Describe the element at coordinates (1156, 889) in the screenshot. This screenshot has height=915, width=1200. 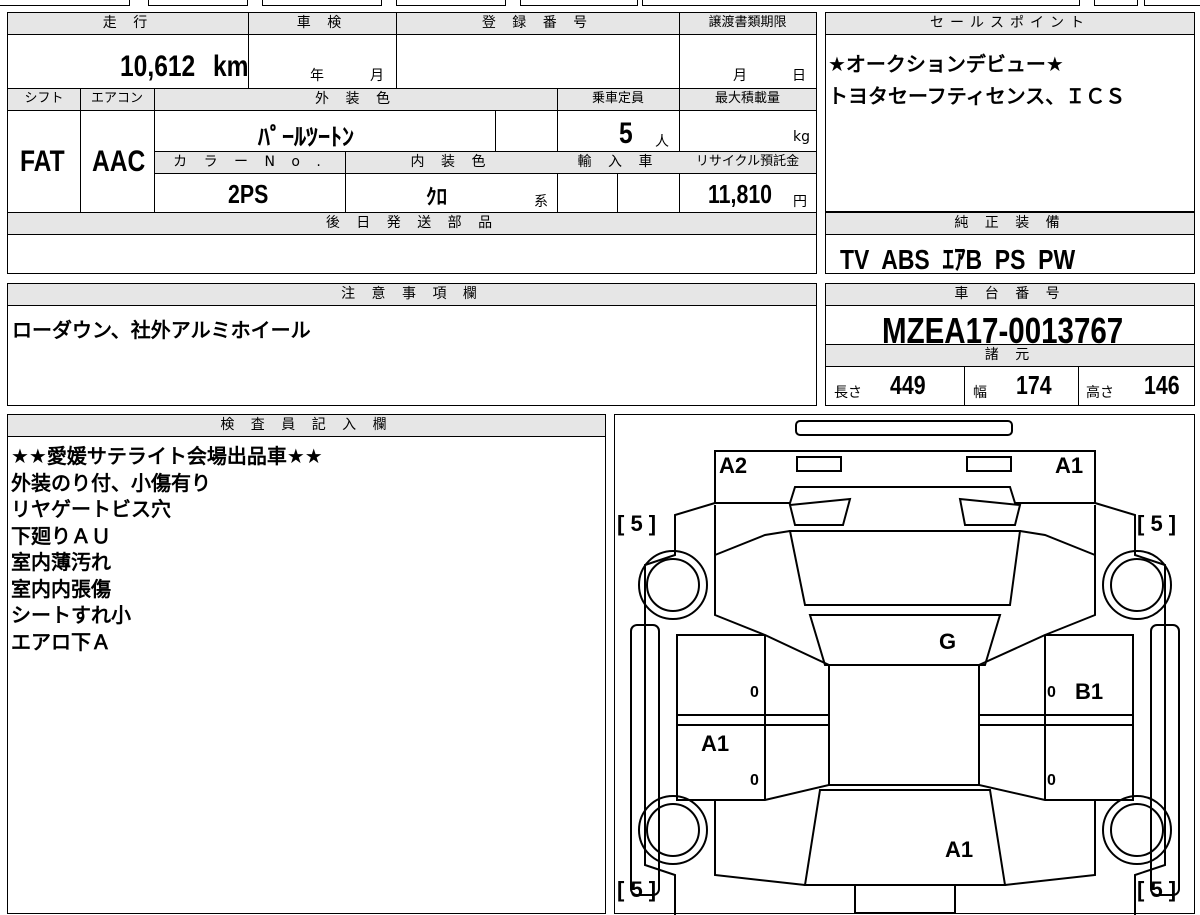
I see `tire-rating-front-right: [ 5 ]` at that location.